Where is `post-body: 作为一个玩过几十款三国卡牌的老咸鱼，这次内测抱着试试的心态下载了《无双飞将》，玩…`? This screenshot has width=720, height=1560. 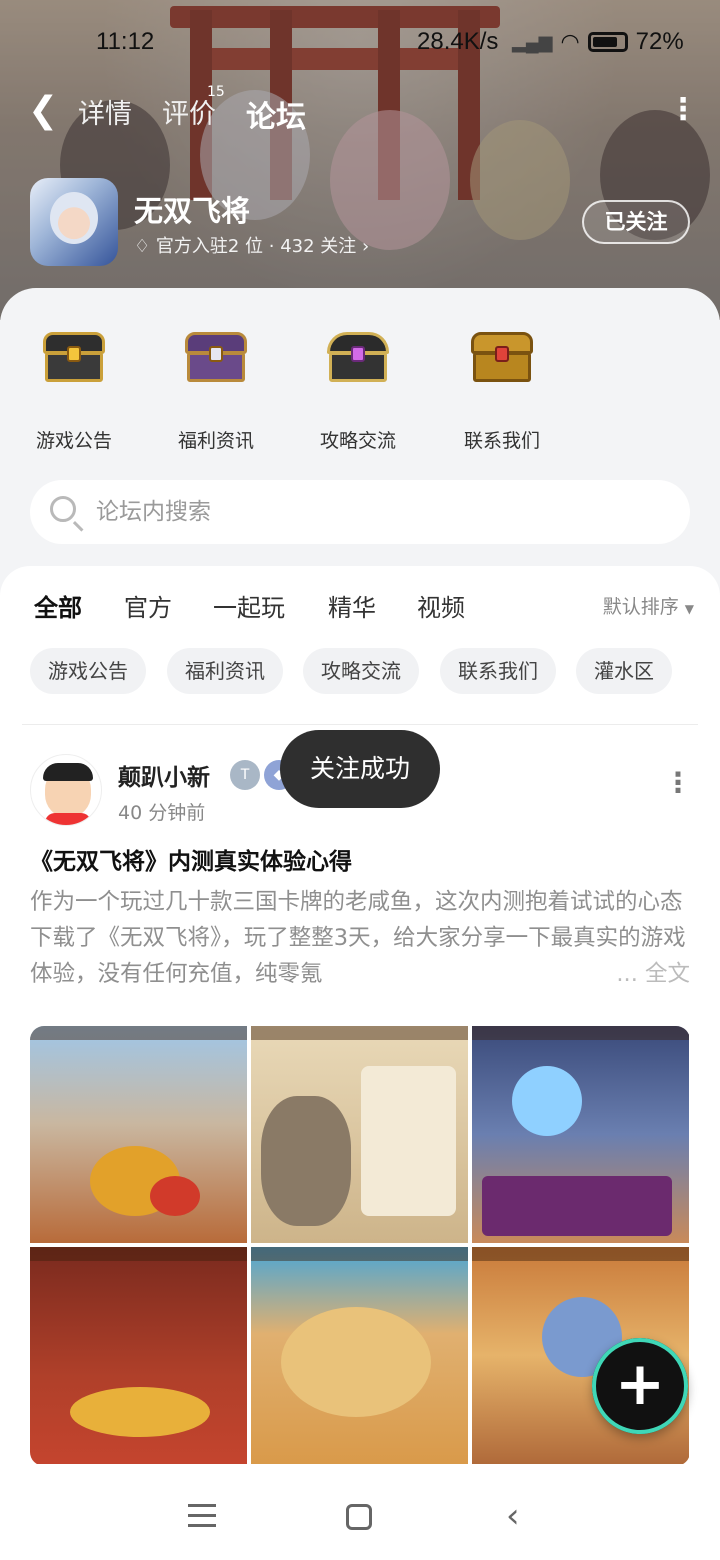
post-body: 作为一个玩过几十款三国卡牌的老咸鱼，这次内测抱着试试的心态下载了《无双飞将》，玩… is located at coordinates (360, 938).